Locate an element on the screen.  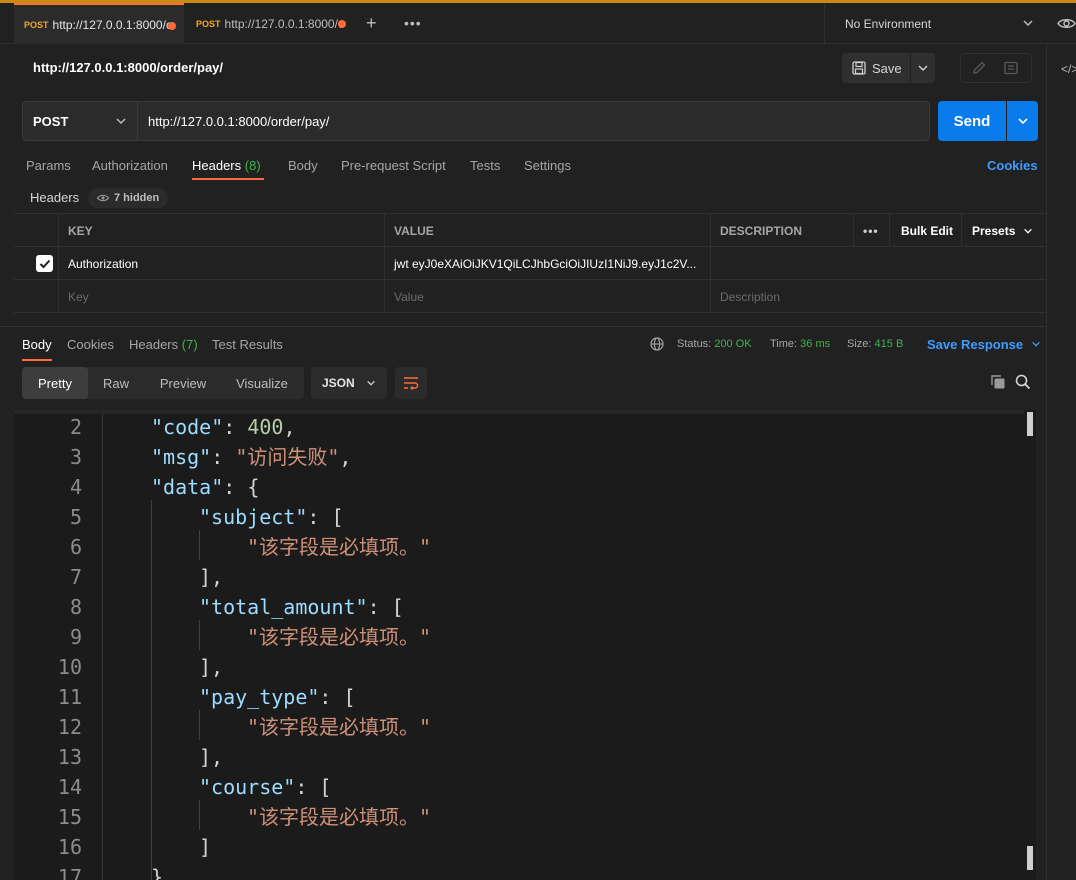
wrap-lines-button is located at coordinates (411, 383).